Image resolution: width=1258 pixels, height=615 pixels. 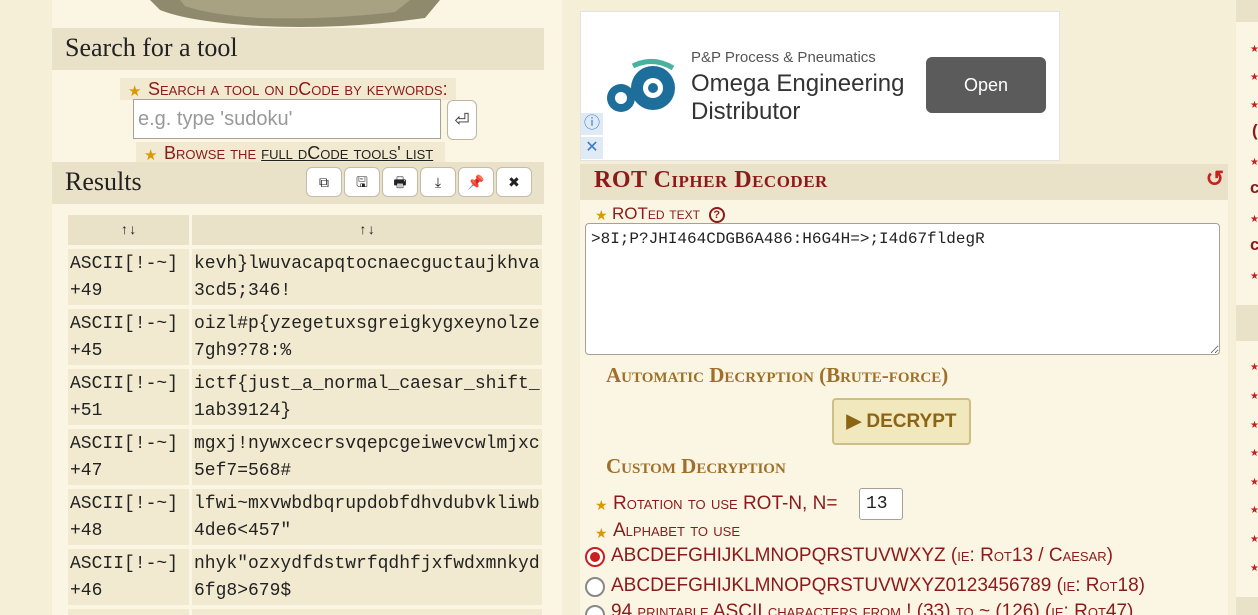 What do you see at coordinates (901, 421) in the screenshot?
I see `decrypt-button: ▶ DECRYPT` at bounding box center [901, 421].